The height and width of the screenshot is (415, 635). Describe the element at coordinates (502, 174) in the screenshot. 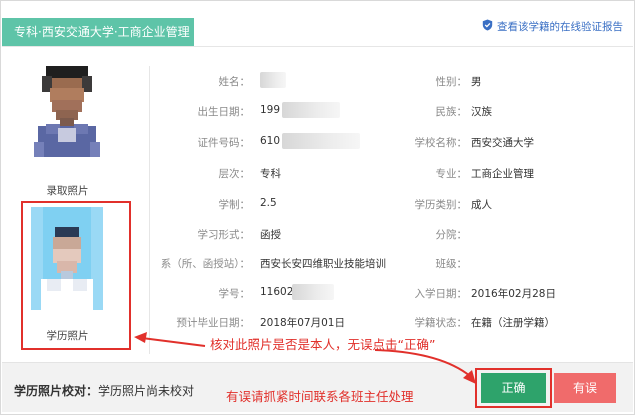

I see `field-value-major: 工商企业管理` at that location.